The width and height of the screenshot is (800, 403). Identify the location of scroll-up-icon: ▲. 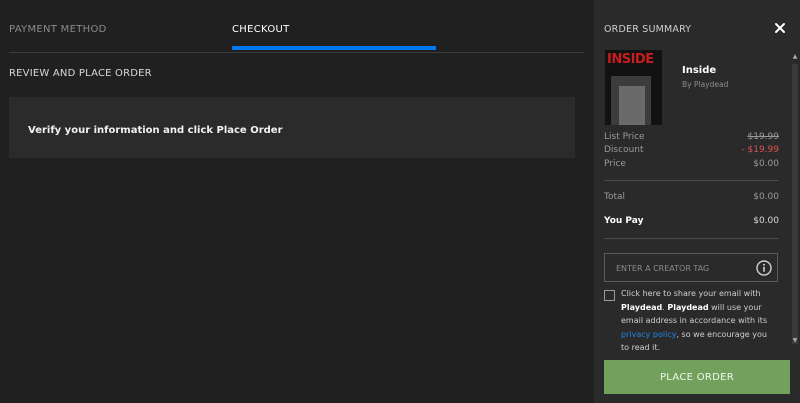
(795, 57).